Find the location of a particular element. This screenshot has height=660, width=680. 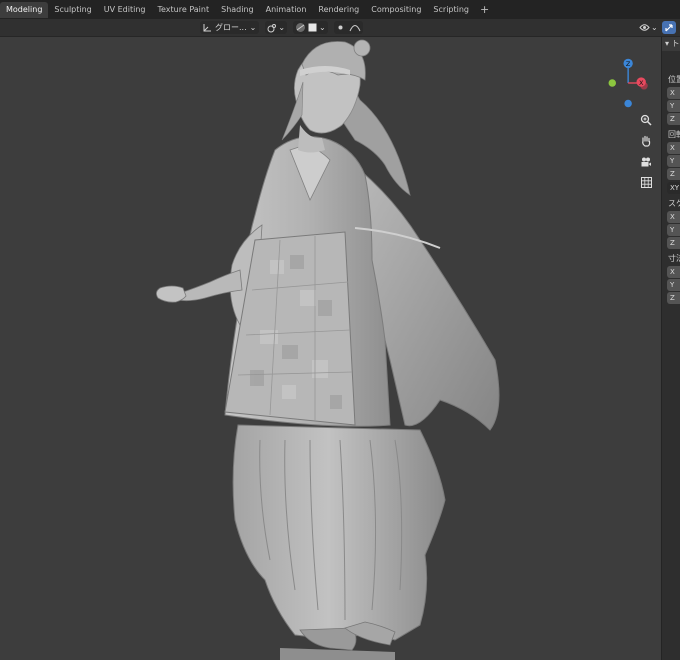

tab-uv-editing: UV Editing is located at coordinates (125, 10).